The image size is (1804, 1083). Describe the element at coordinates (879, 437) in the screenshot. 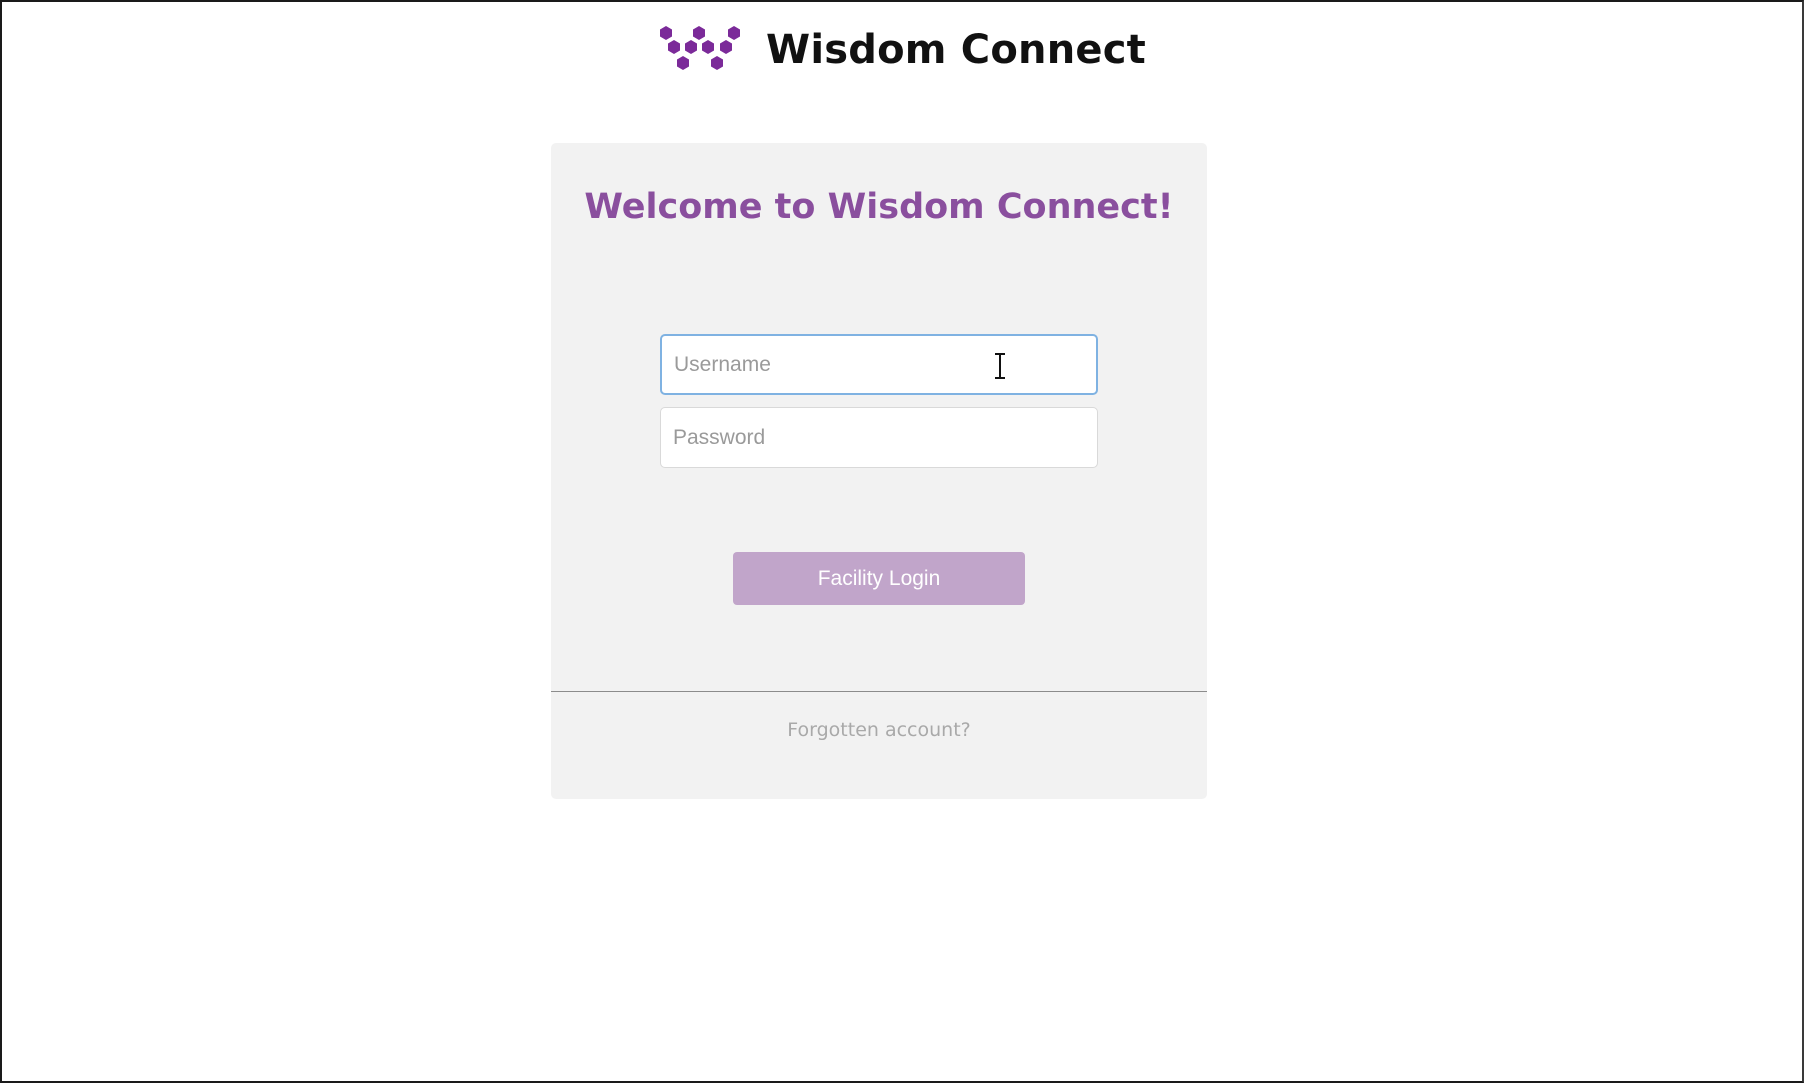

I see `password-input` at that location.